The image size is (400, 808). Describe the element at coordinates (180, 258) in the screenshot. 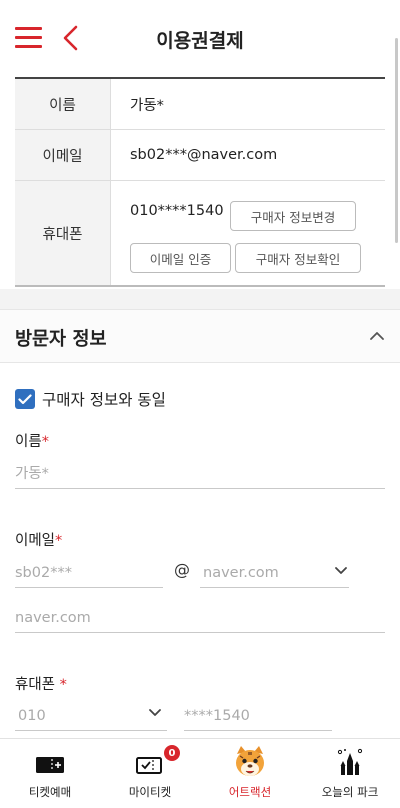

I see `email-auth-button: 이메일 인증` at that location.